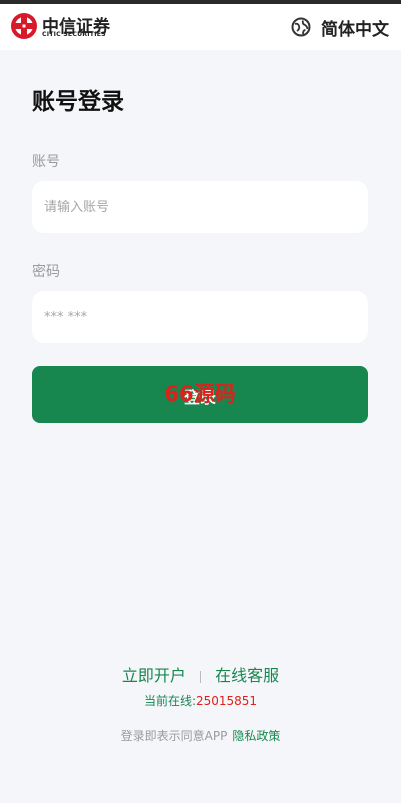 This screenshot has width=401, height=803. What do you see at coordinates (78, 102) in the screenshot?
I see `page-title: 账号登录` at bounding box center [78, 102].